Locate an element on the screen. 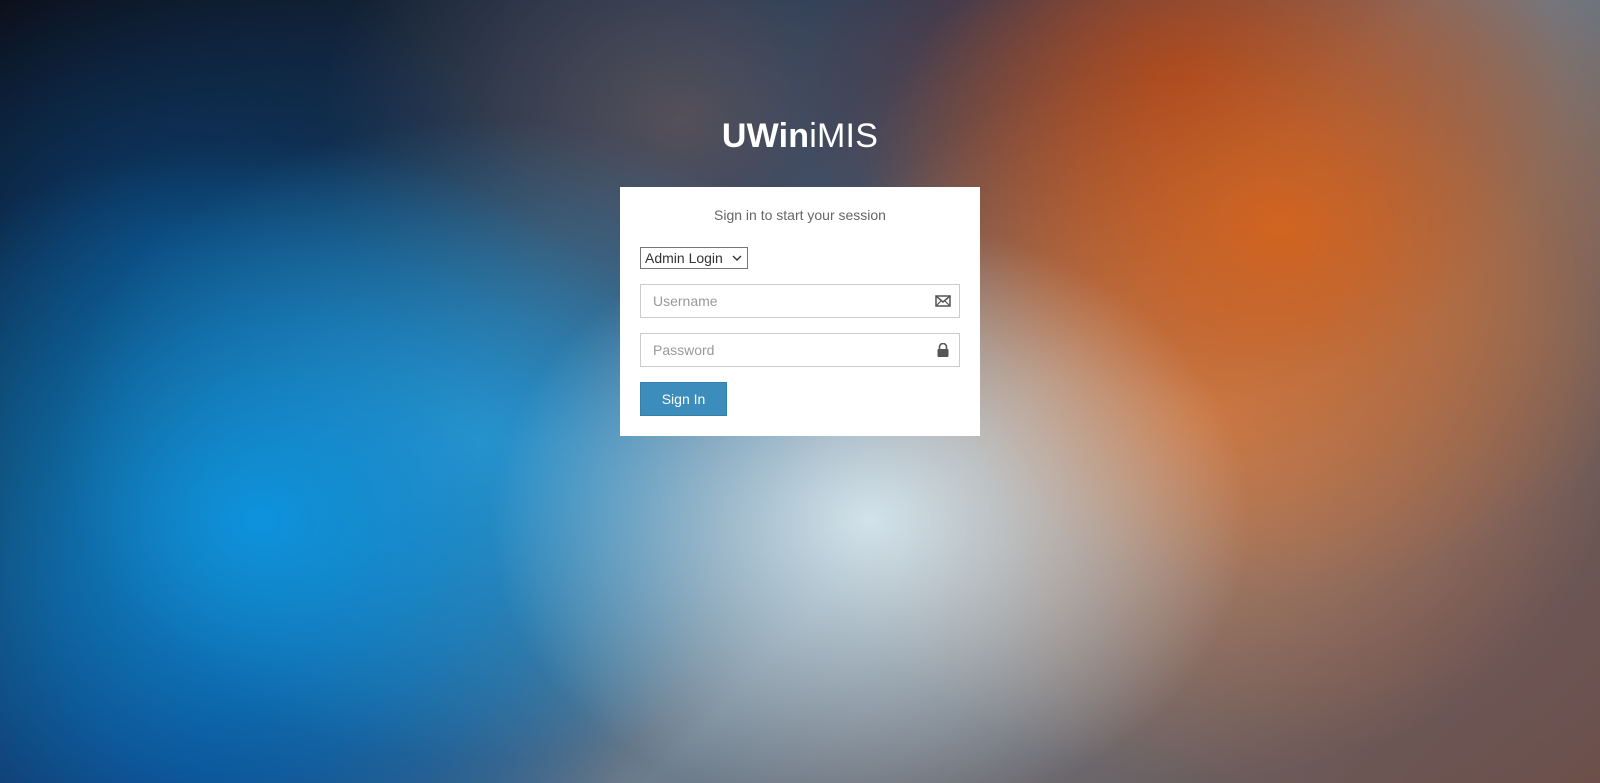  username-field-group is located at coordinates (800, 301).